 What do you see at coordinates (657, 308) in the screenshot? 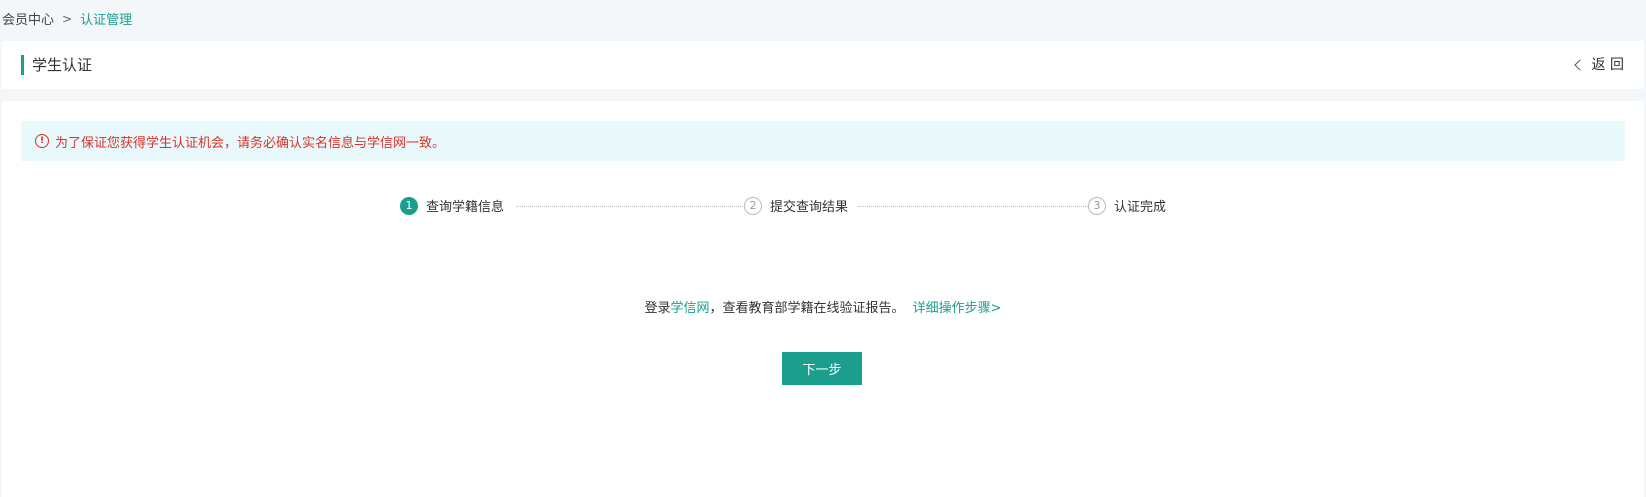
I see `instruction-prefix: 登录` at bounding box center [657, 308].